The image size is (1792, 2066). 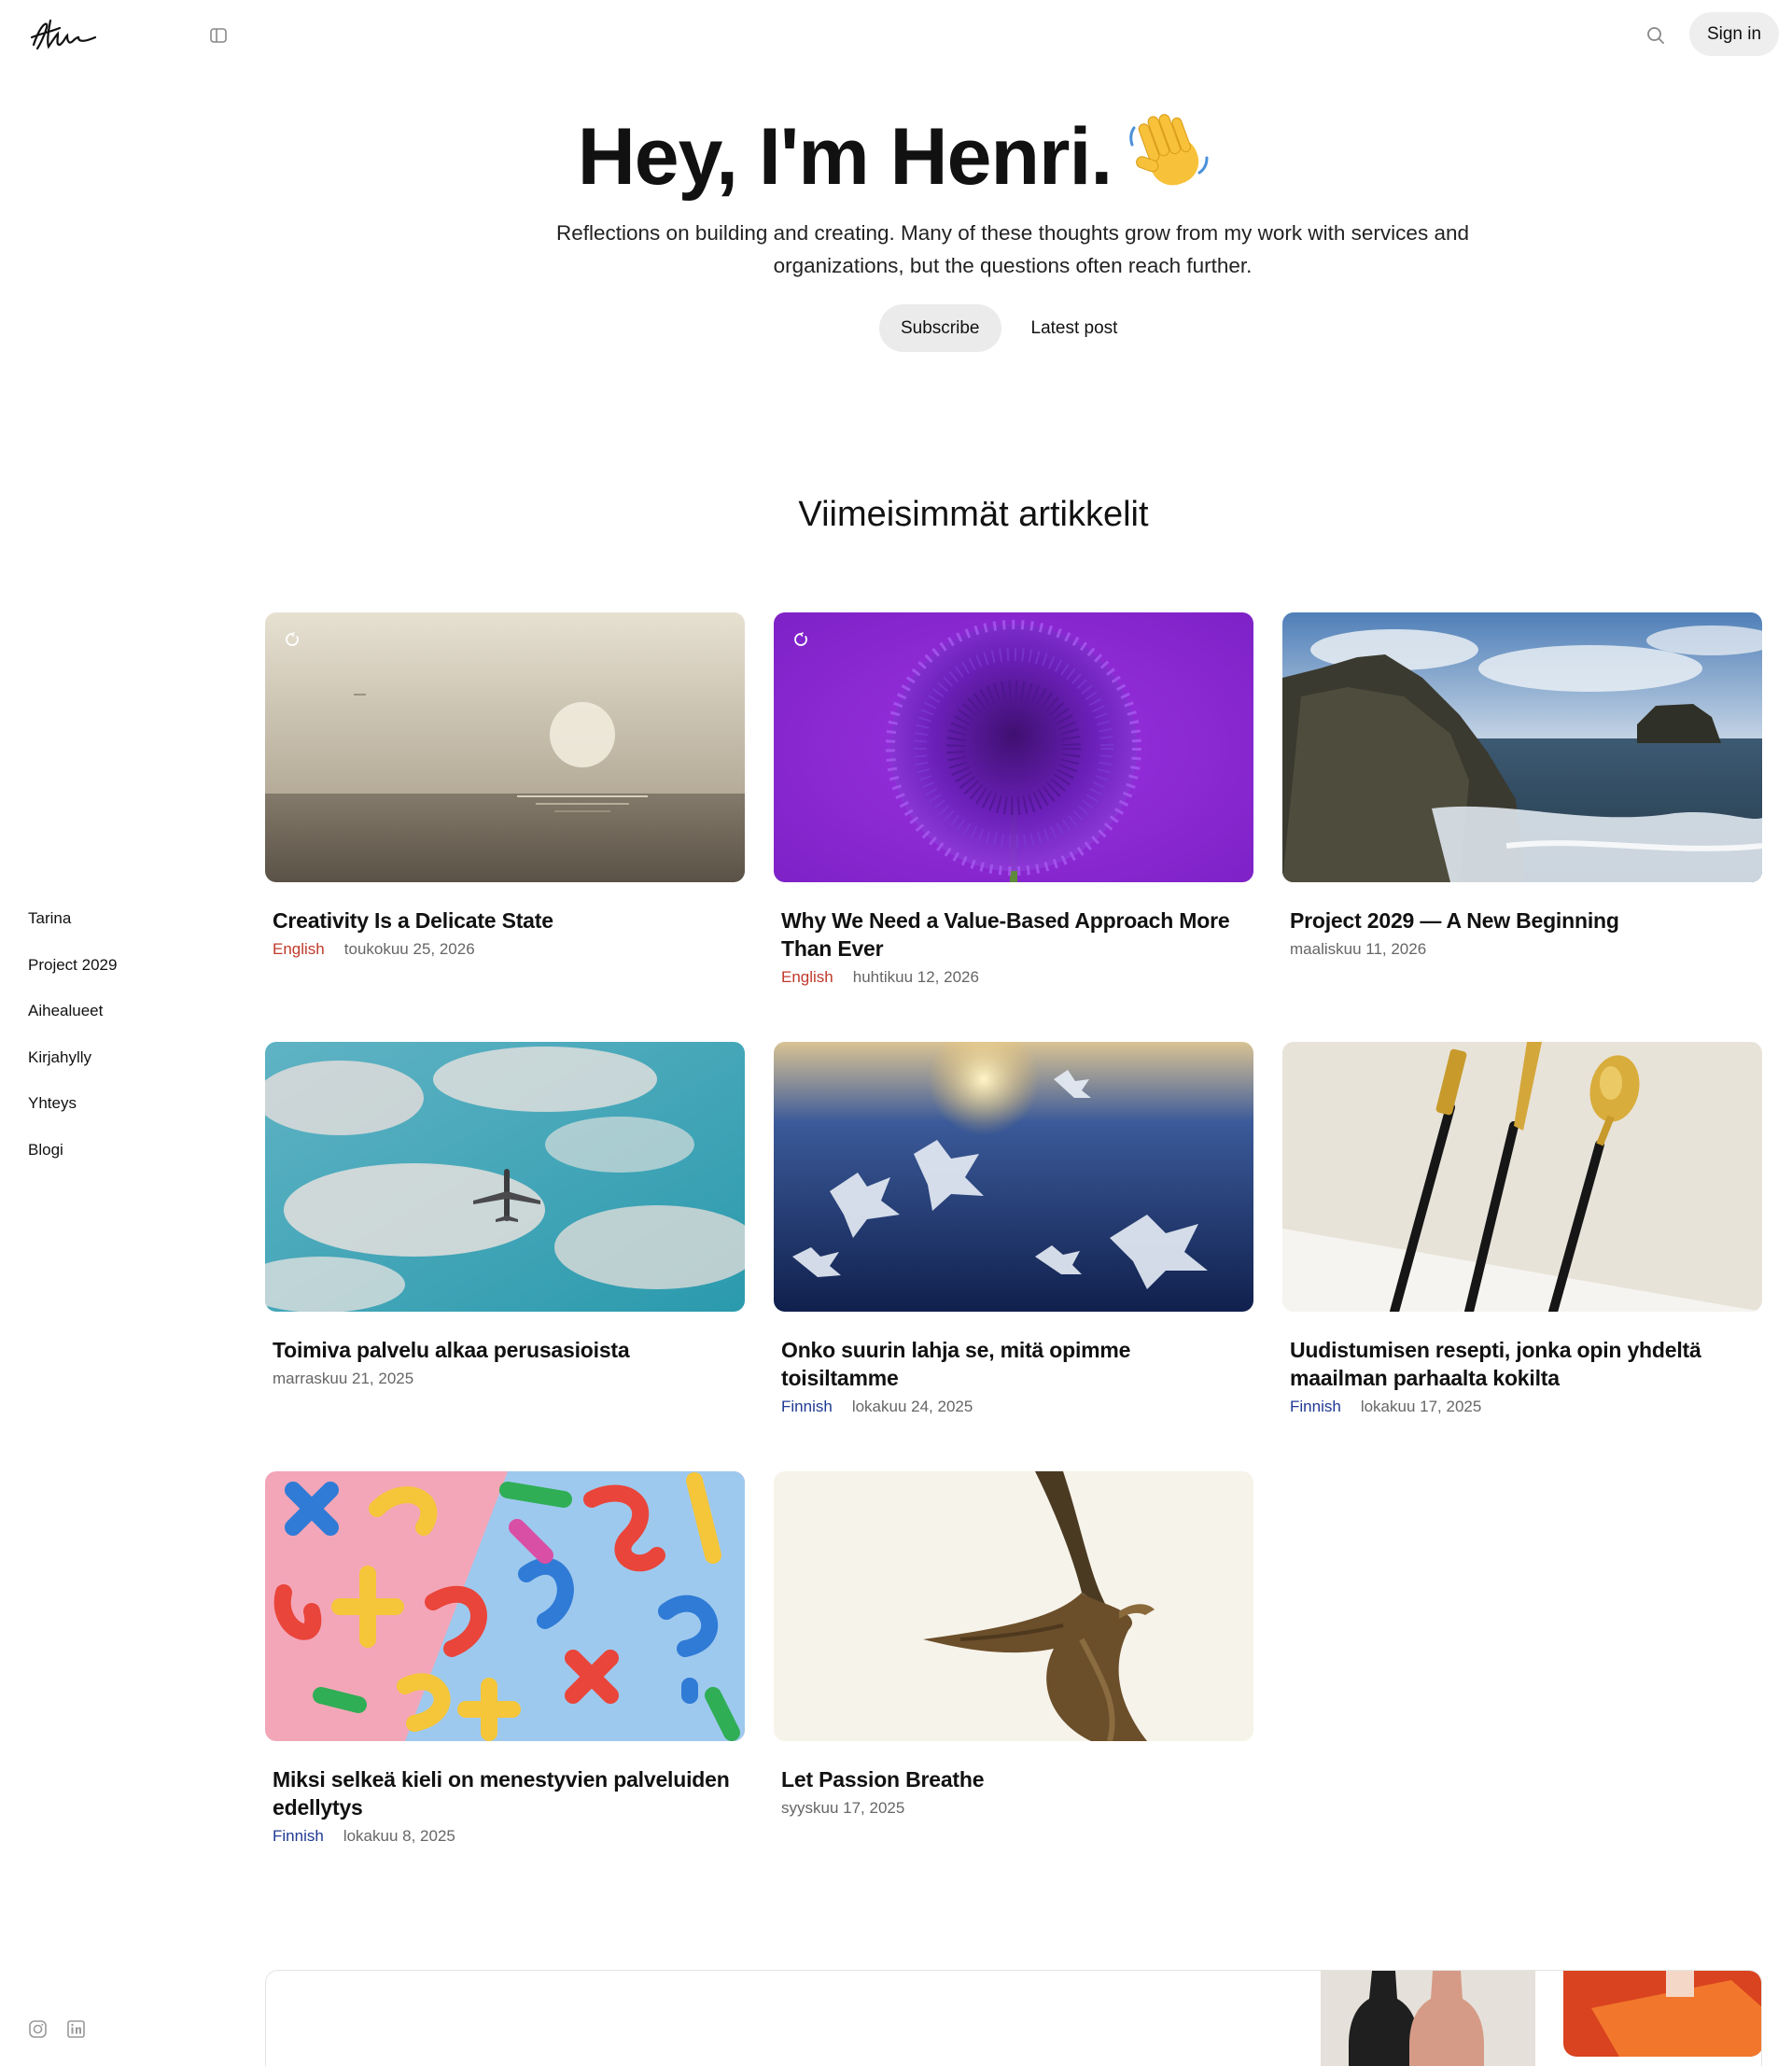 What do you see at coordinates (409, 949) in the screenshot?
I see `post-date: toukokuu 25, 2026` at bounding box center [409, 949].